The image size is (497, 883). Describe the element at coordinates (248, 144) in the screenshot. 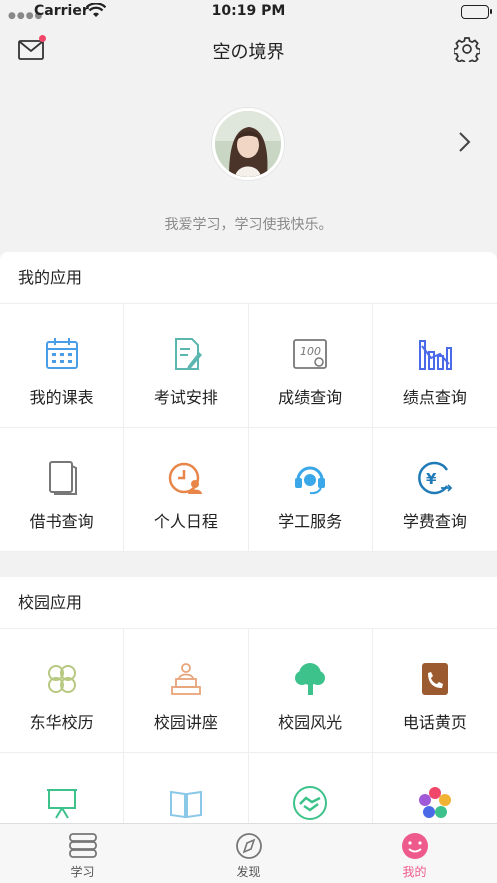

I see `avatar` at that location.